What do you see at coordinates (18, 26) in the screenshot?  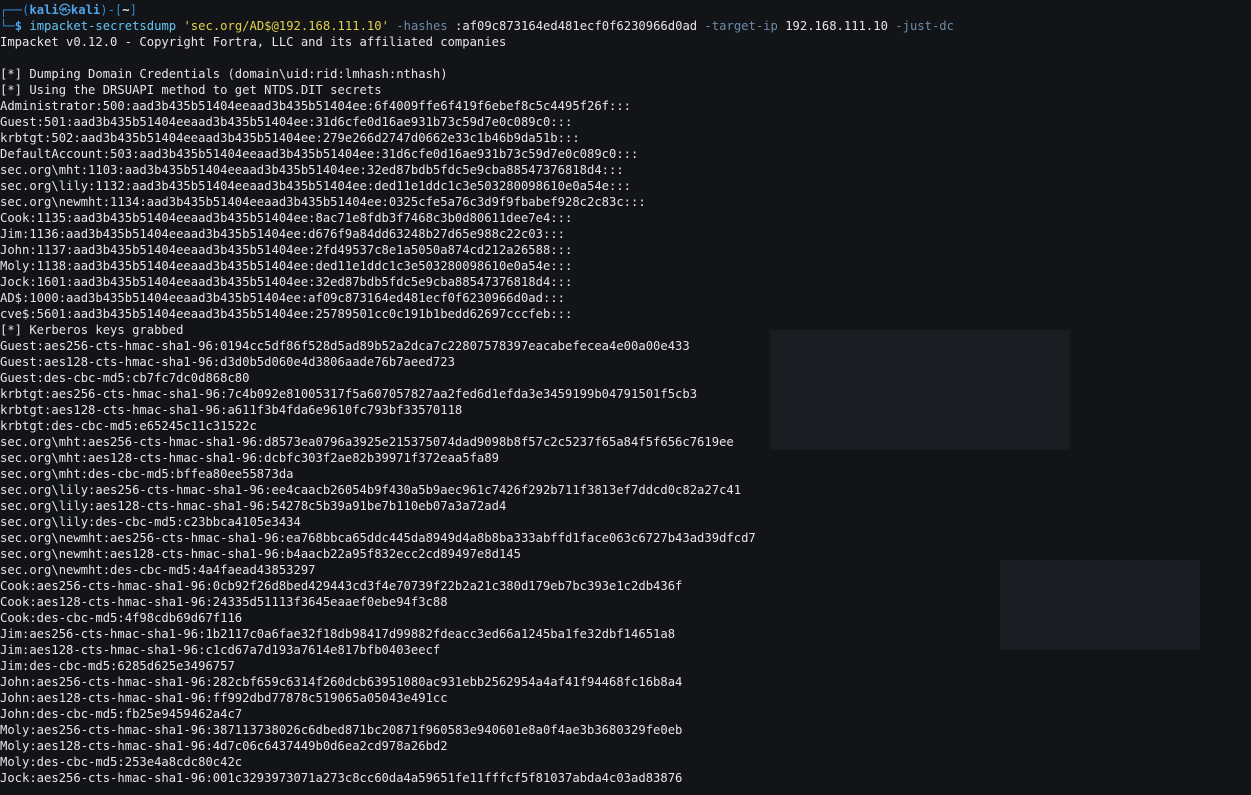 I see `prompt-dollar: $` at bounding box center [18, 26].